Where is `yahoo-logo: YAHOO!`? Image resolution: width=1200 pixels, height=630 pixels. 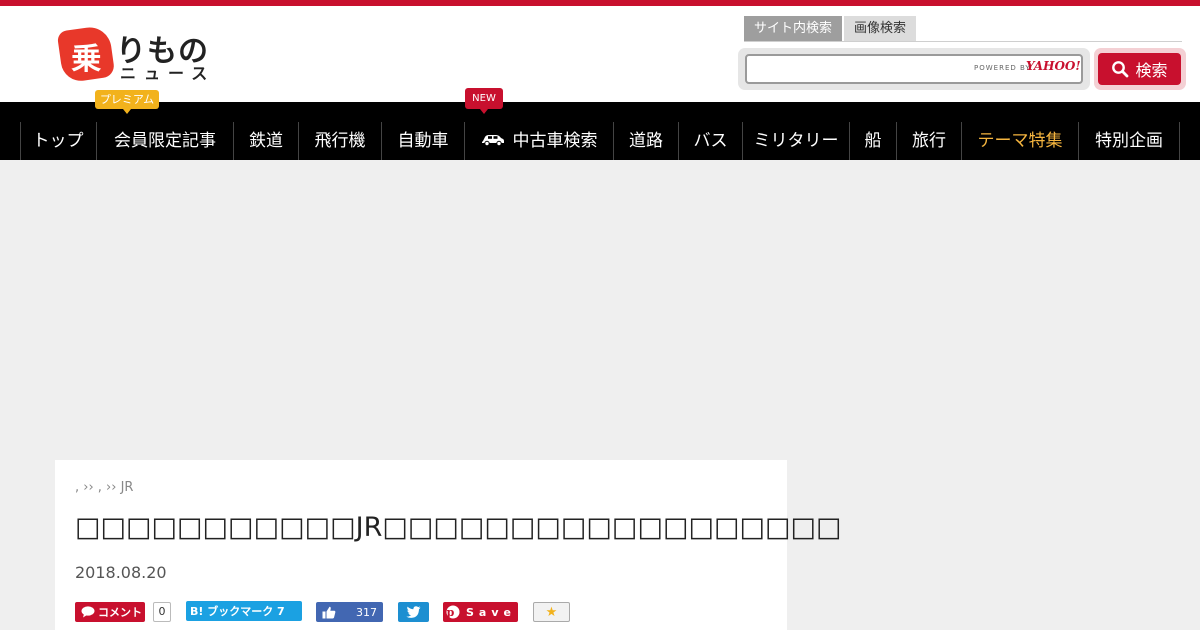
yahoo-logo: YAHOO! is located at coordinates (1053, 66).